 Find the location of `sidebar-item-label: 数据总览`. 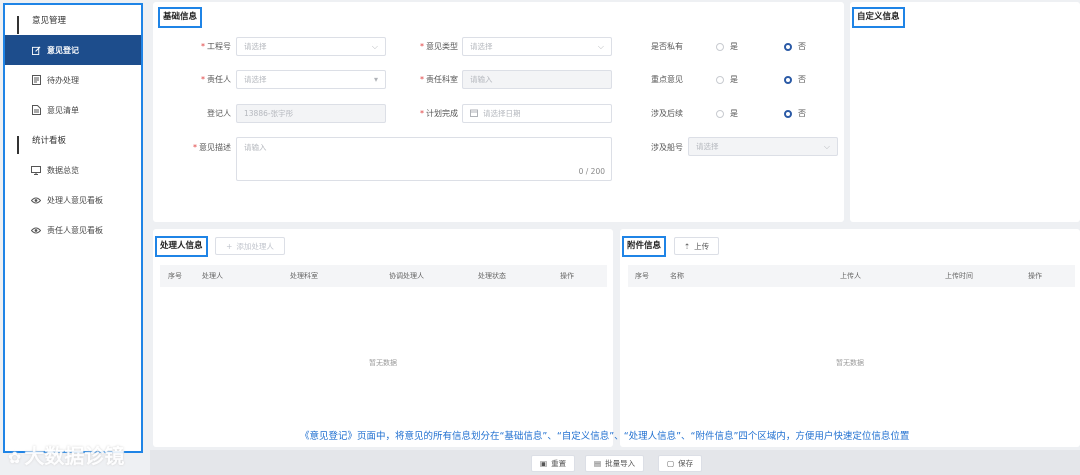

sidebar-item-label: 数据总览 is located at coordinates (63, 170).